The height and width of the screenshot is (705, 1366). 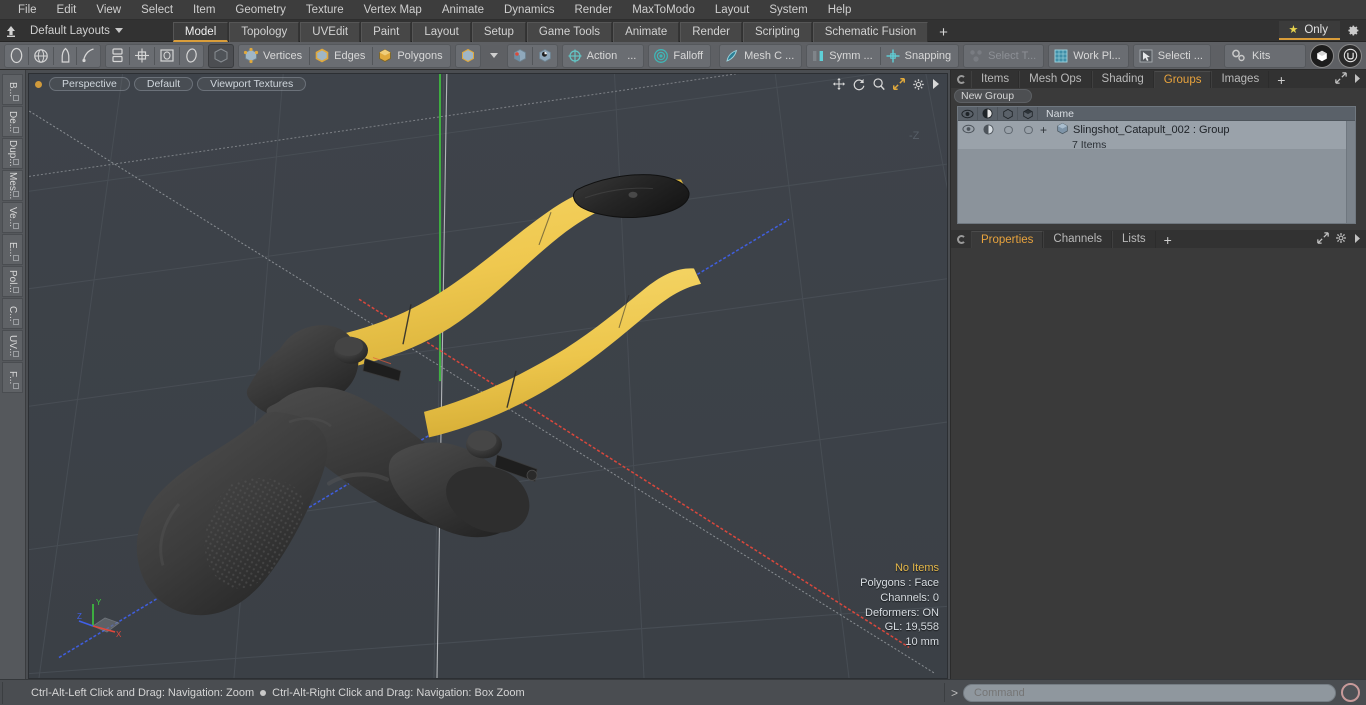 What do you see at coordinates (1008, 113) in the screenshot?
I see `wireframe-icon` at bounding box center [1008, 113].